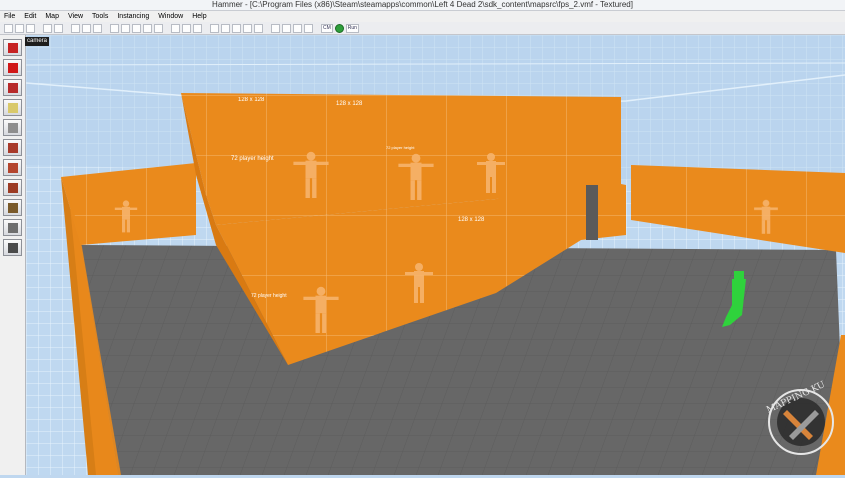 The width and height of the screenshot is (845, 478). Describe the element at coordinates (136, 28) in the screenshot. I see `ungroup-icon` at that location.